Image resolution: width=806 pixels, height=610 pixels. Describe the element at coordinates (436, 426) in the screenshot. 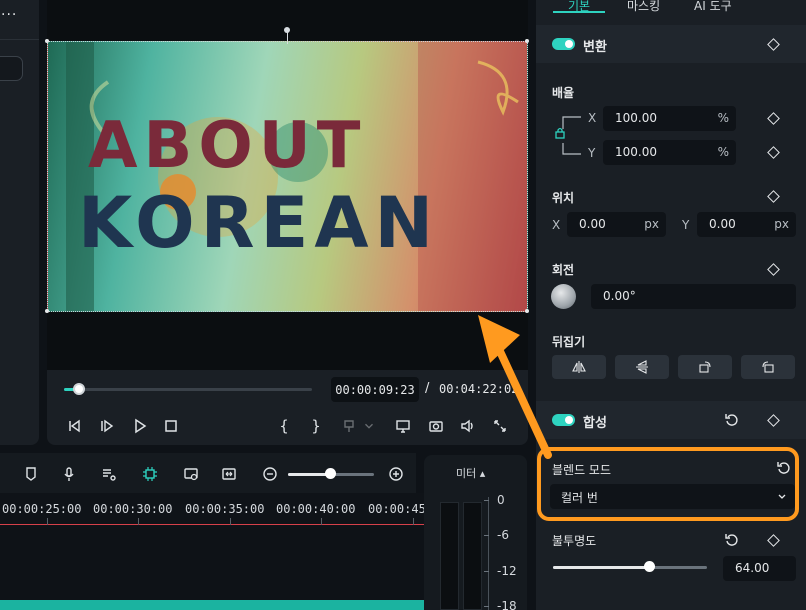

I see `snapshot-button` at that location.